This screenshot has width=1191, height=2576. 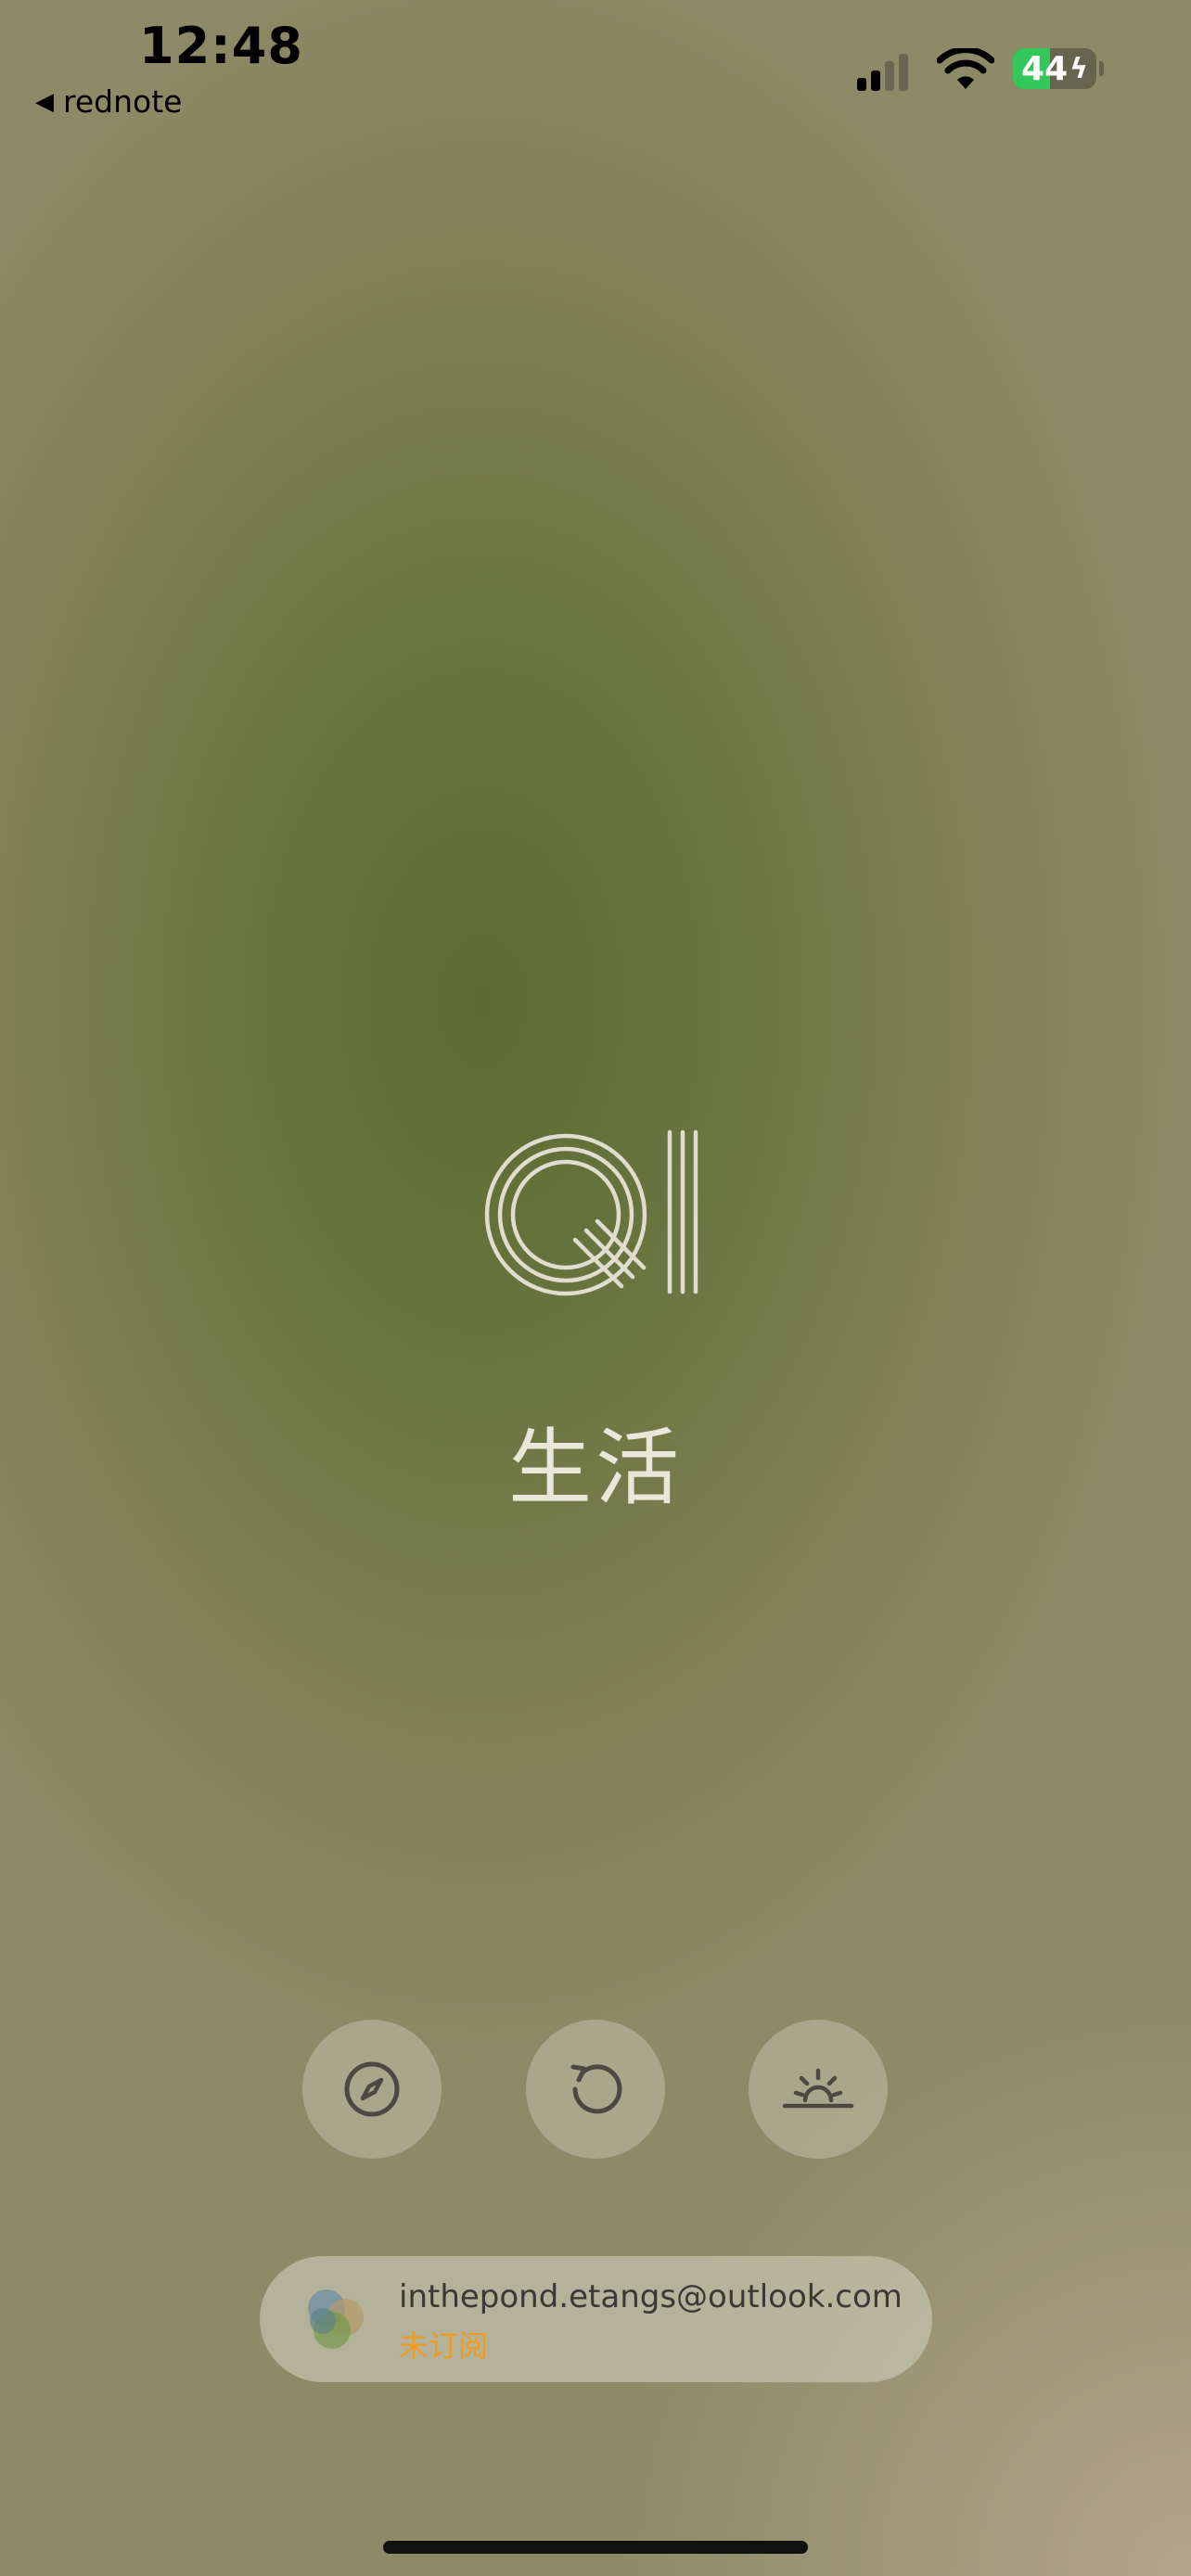 What do you see at coordinates (444, 2346) in the screenshot?
I see `subscription-status: 未订阅` at bounding box center [444, 2346].